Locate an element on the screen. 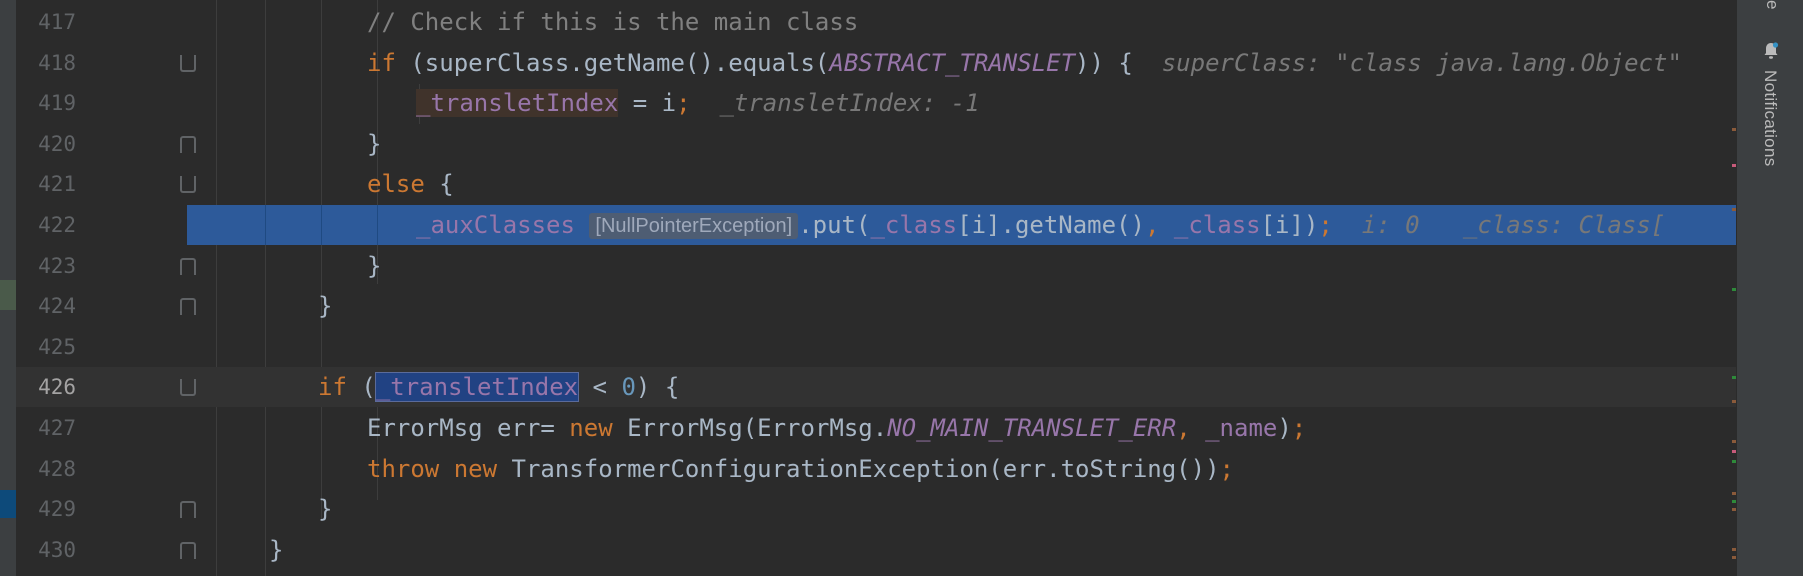 Image resolution: width=1803 pixels, height=576 pixels. code-token: _name is located at coordinates (1241, 428).